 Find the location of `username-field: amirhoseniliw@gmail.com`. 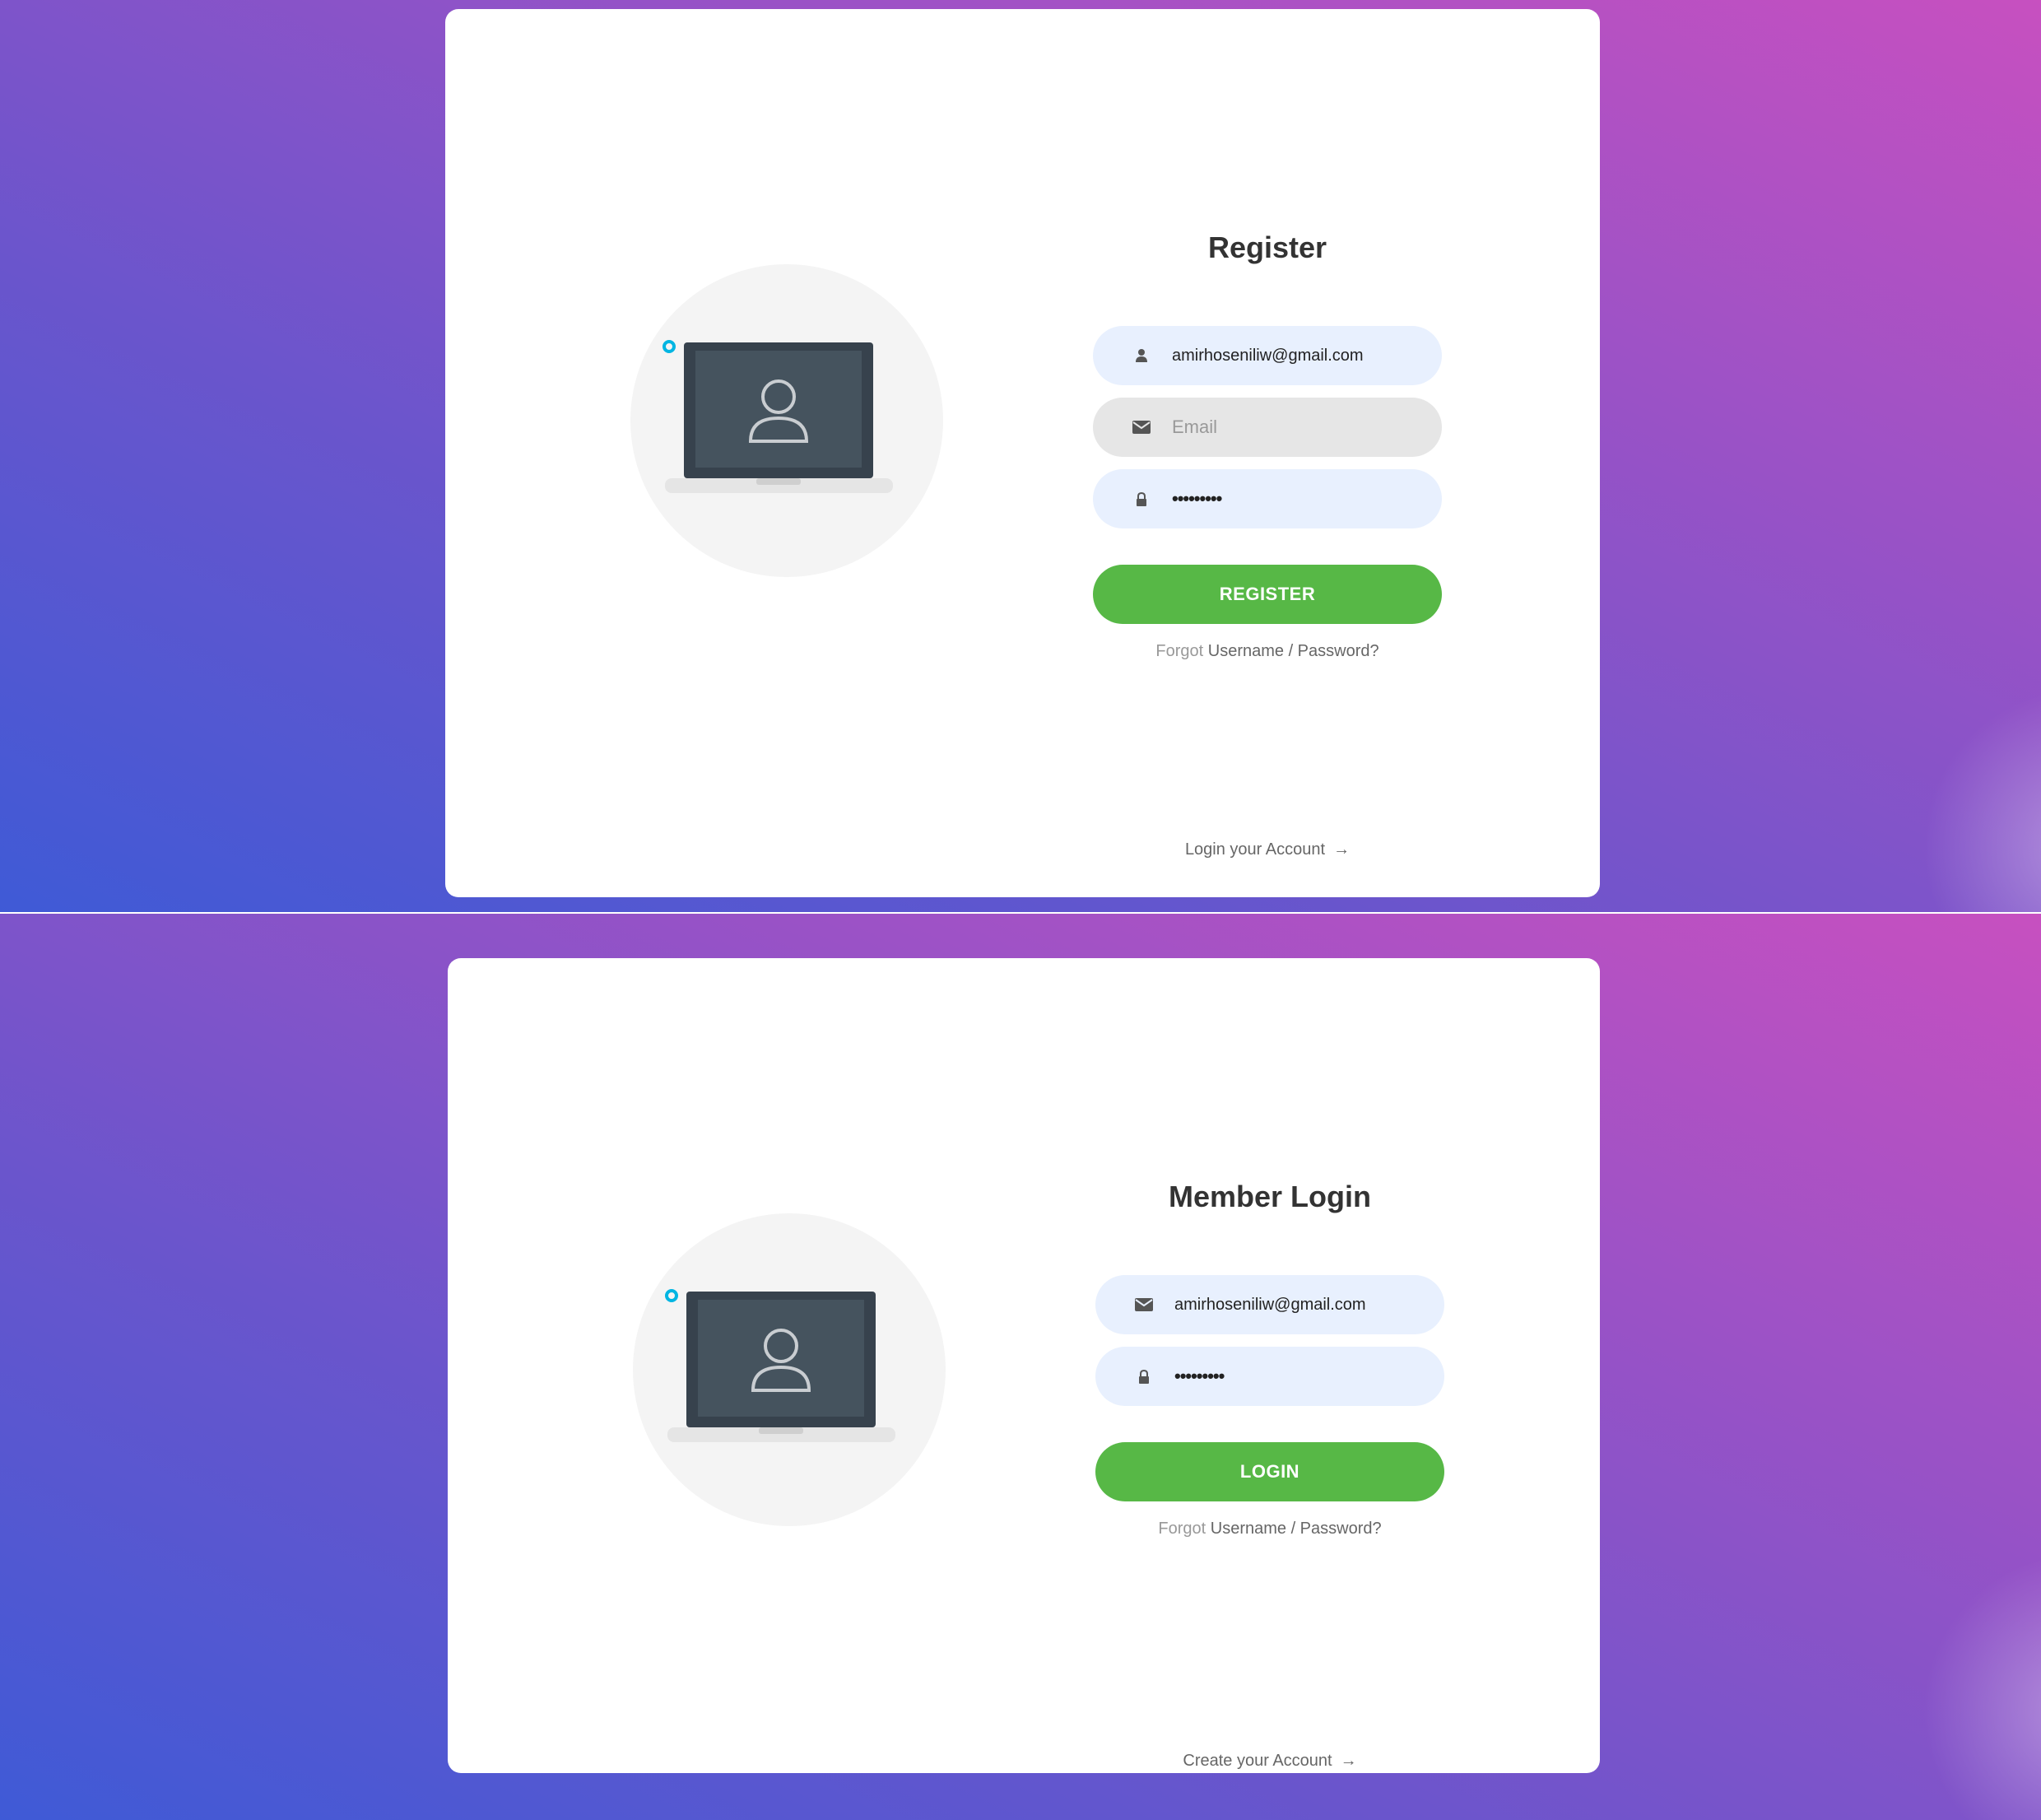

username-field: amirhoseniliw@gmail.com is located at coordinates (1268, 355).